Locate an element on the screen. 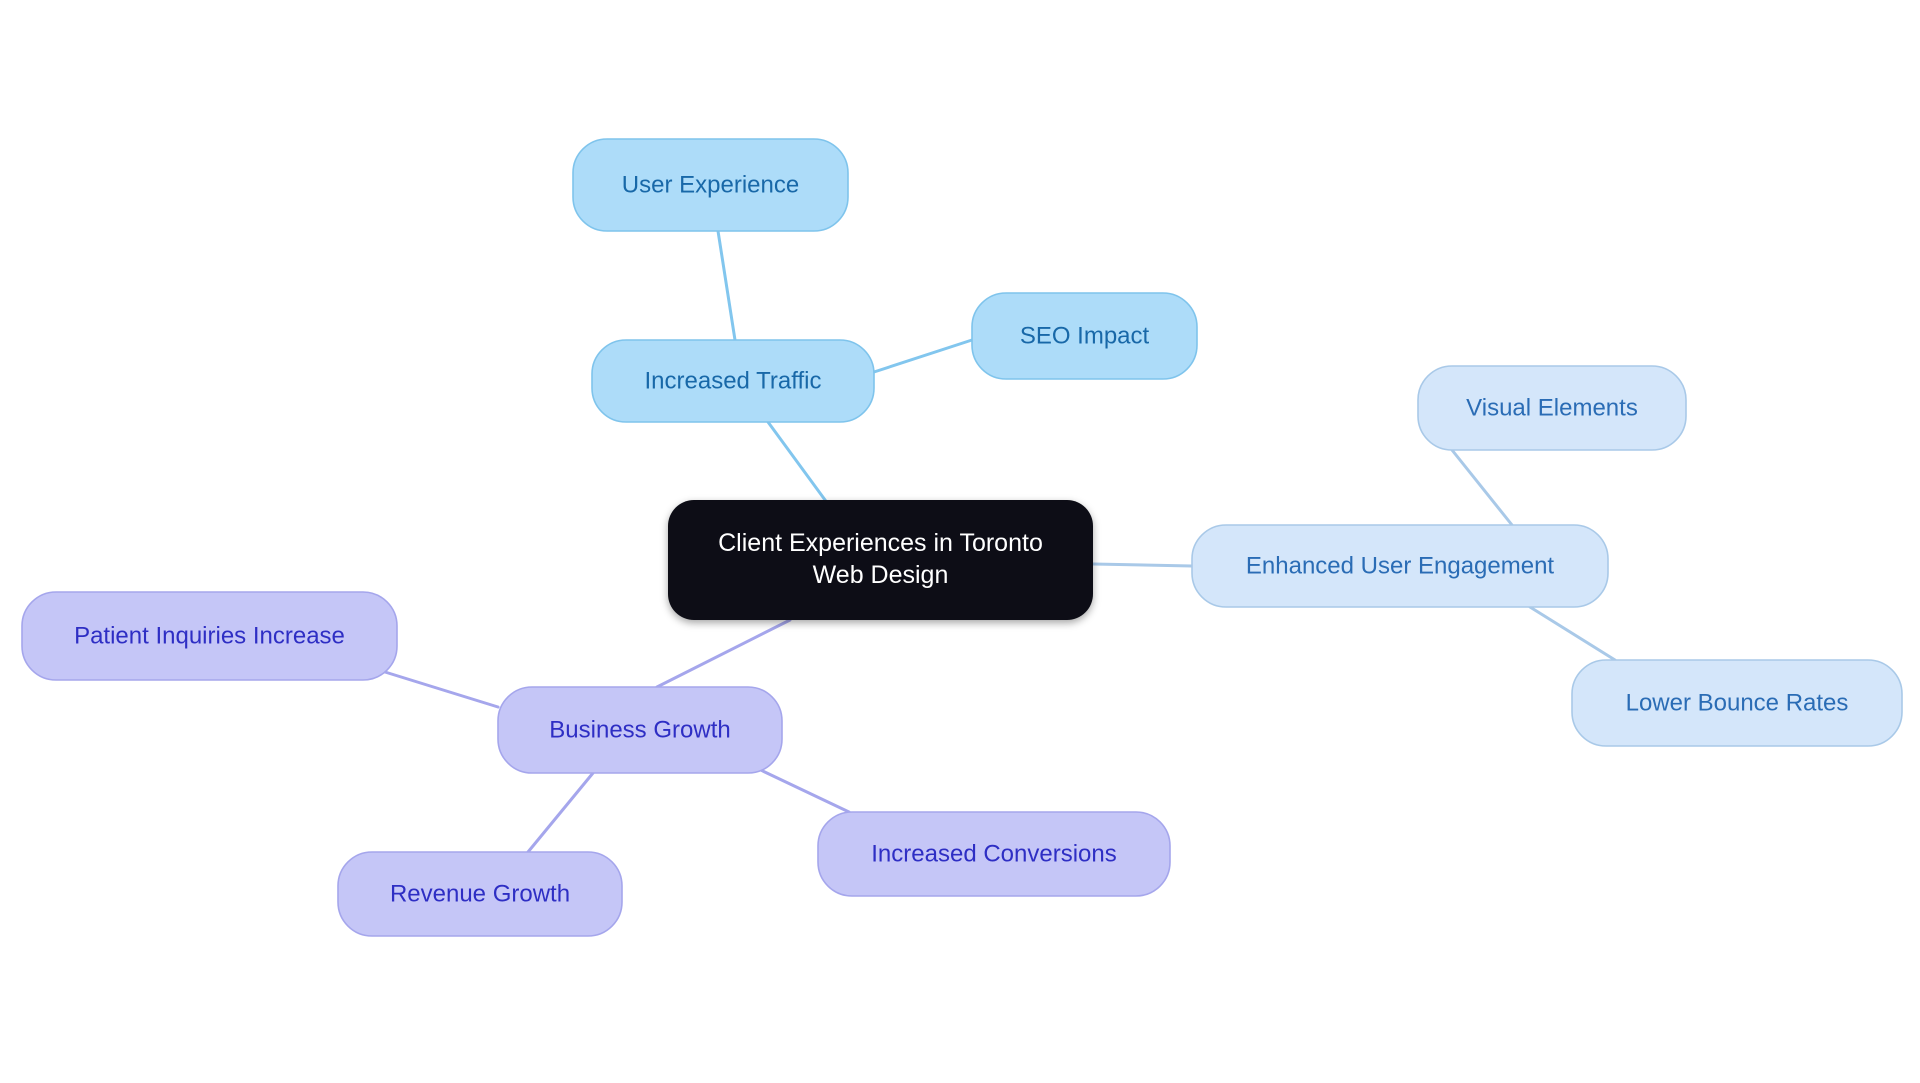 Image resolution: width=1920 pixels, height=1083 pixels. mindmap-node-revenue-growth: Revenue Growth is located at coordinates (480, 894).